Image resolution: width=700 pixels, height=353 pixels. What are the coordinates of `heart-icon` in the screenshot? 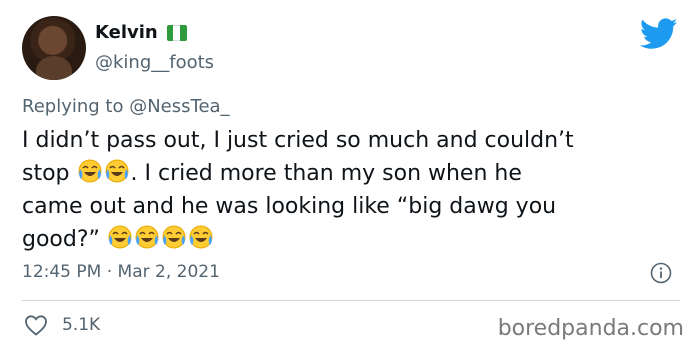 It's located at (36, 325).